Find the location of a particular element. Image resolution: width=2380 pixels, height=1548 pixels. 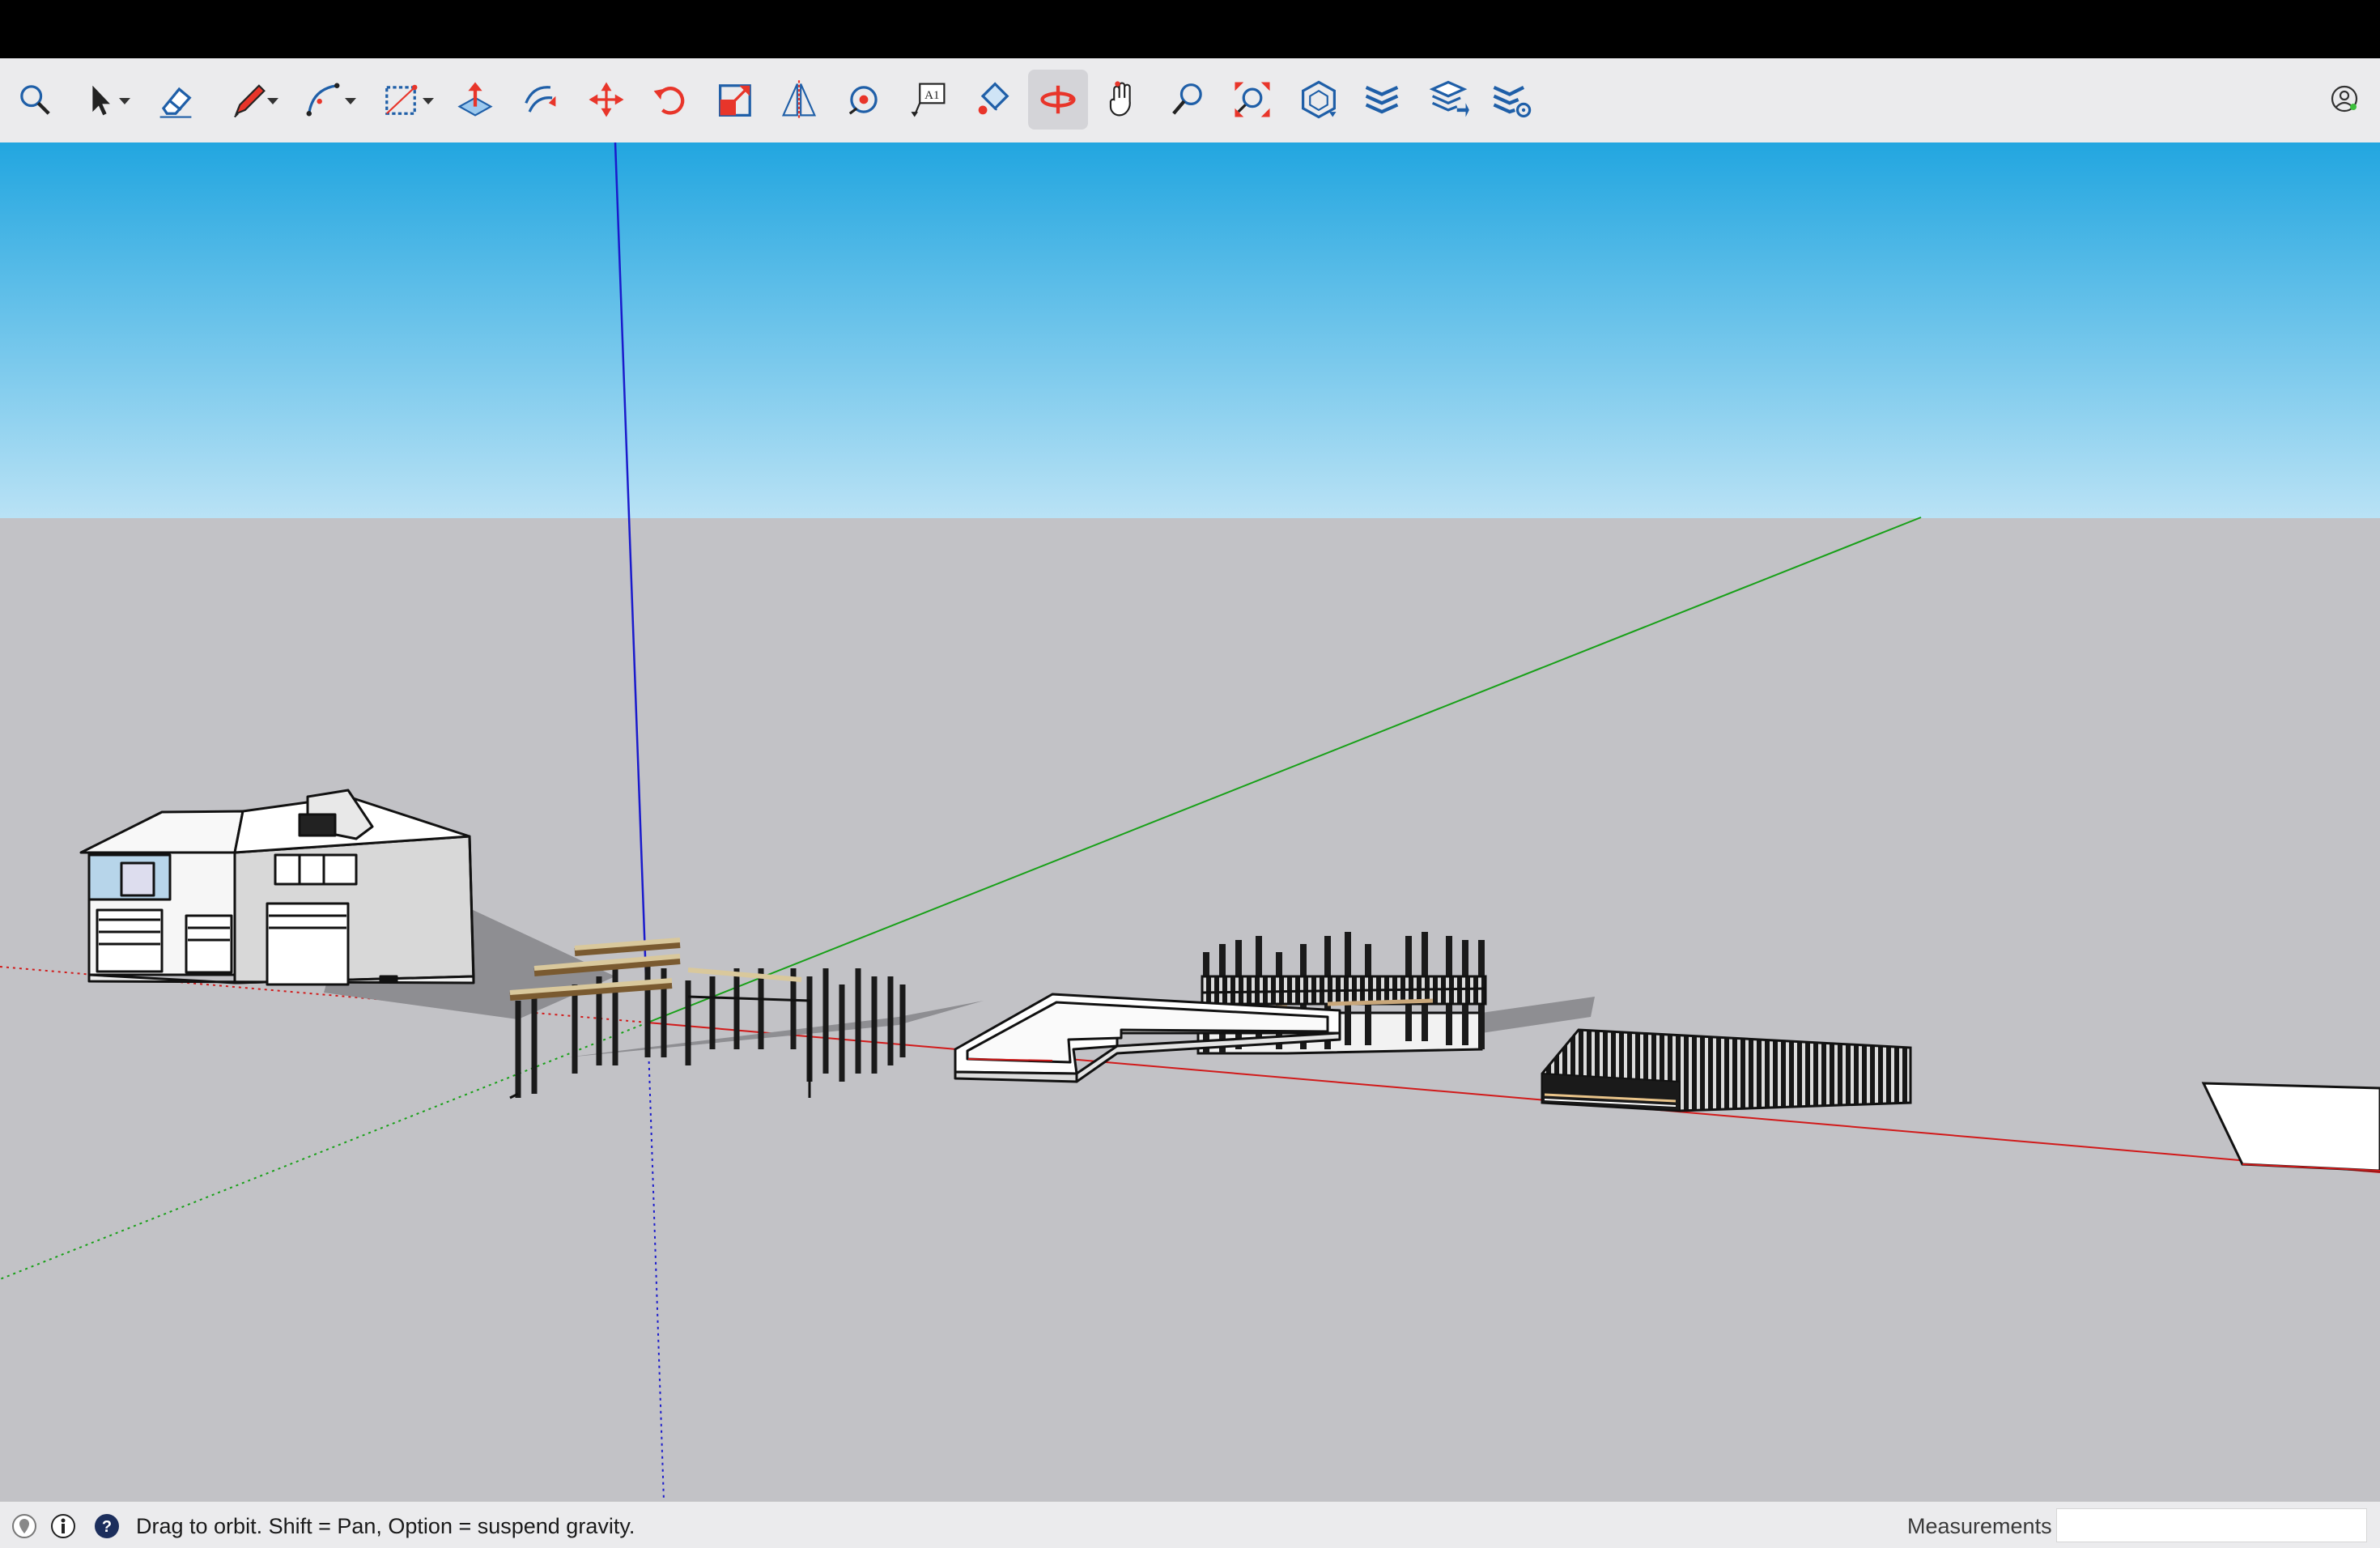

account-icon is located at coordinates (2345, 99).